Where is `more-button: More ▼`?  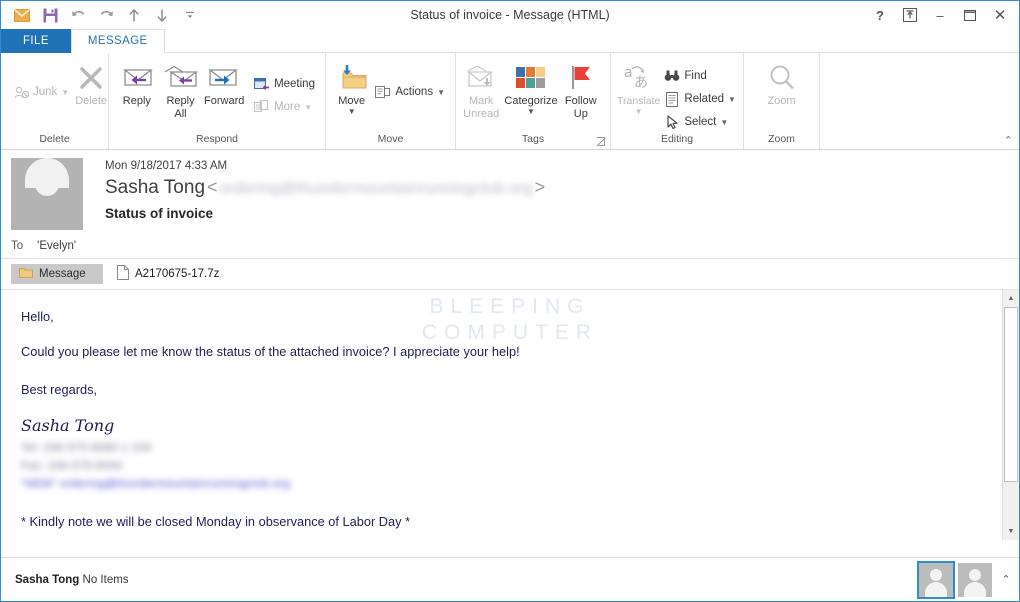 more-button: More ▼ is located at coordinates (284, 107).